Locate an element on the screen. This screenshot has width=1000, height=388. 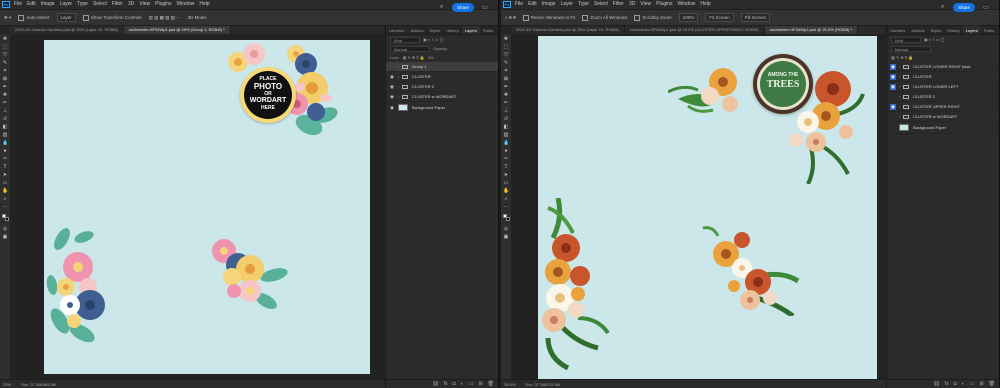
move-tool-icon: ✥ is located at coordinates (5, 39).